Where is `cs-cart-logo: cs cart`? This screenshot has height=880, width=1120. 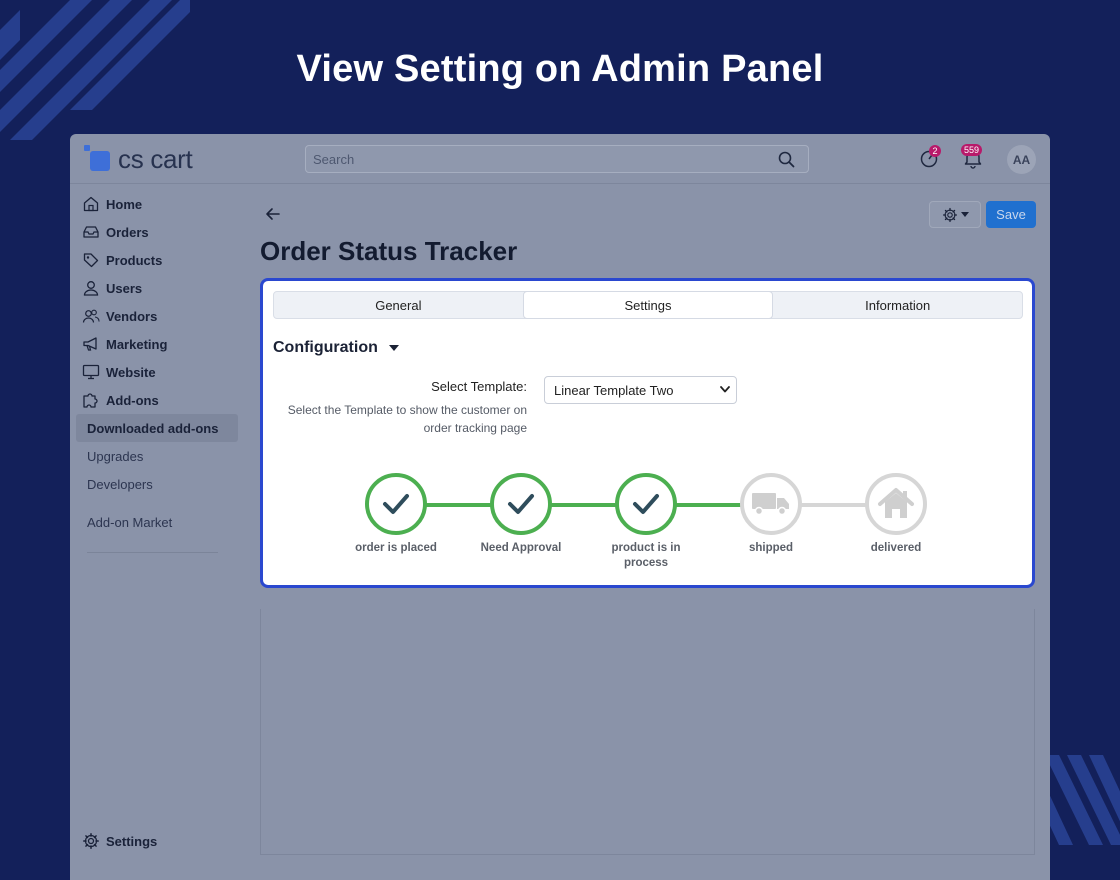 cs-cart-logo: cs cart is located at coordinates (138, 158).